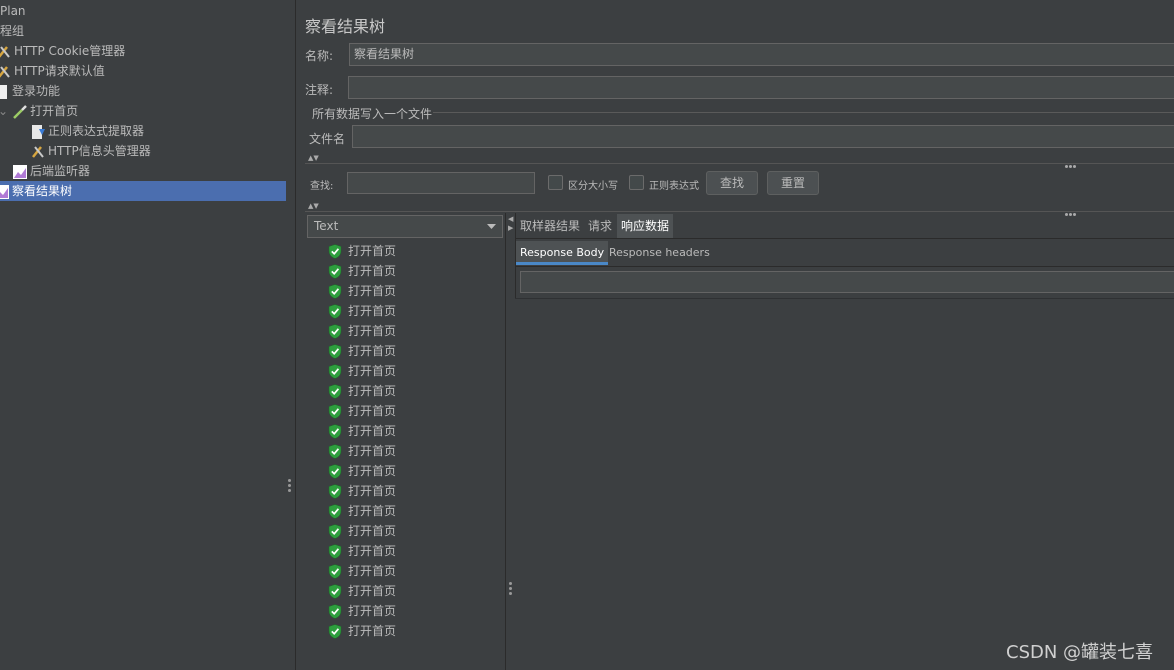  What do you see at coordinates (87, 131) in the screenshot?
I see `tree-item-regex-extractor: 正则表达式提取器` at bounding box center [87, 131].